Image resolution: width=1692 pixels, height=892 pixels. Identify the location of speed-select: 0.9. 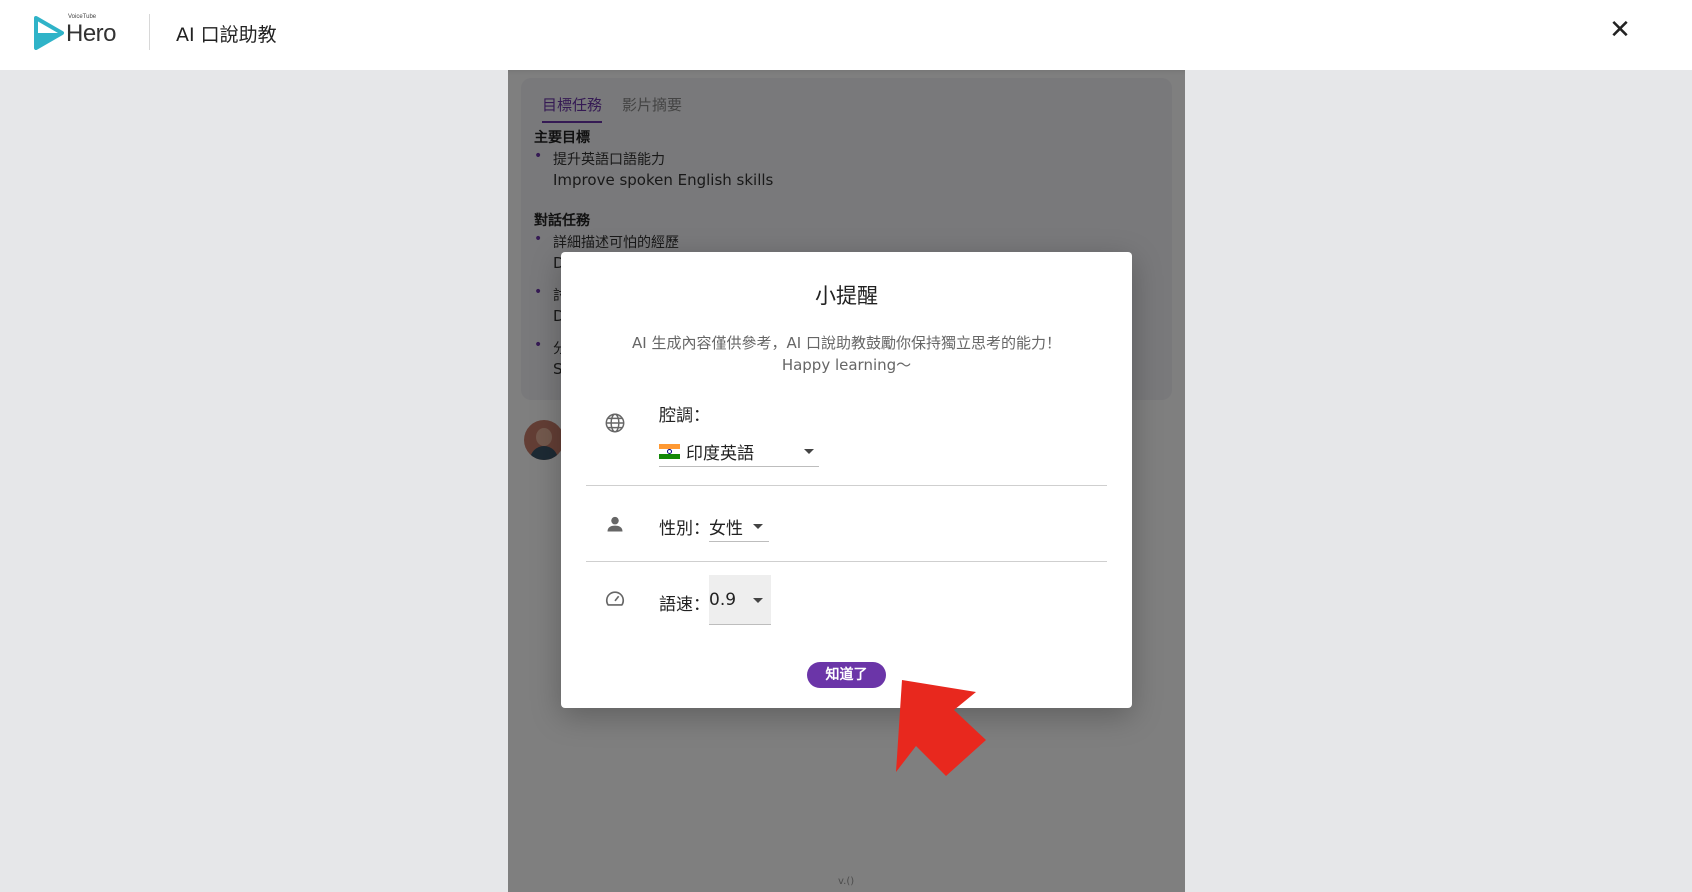
(740, 600).